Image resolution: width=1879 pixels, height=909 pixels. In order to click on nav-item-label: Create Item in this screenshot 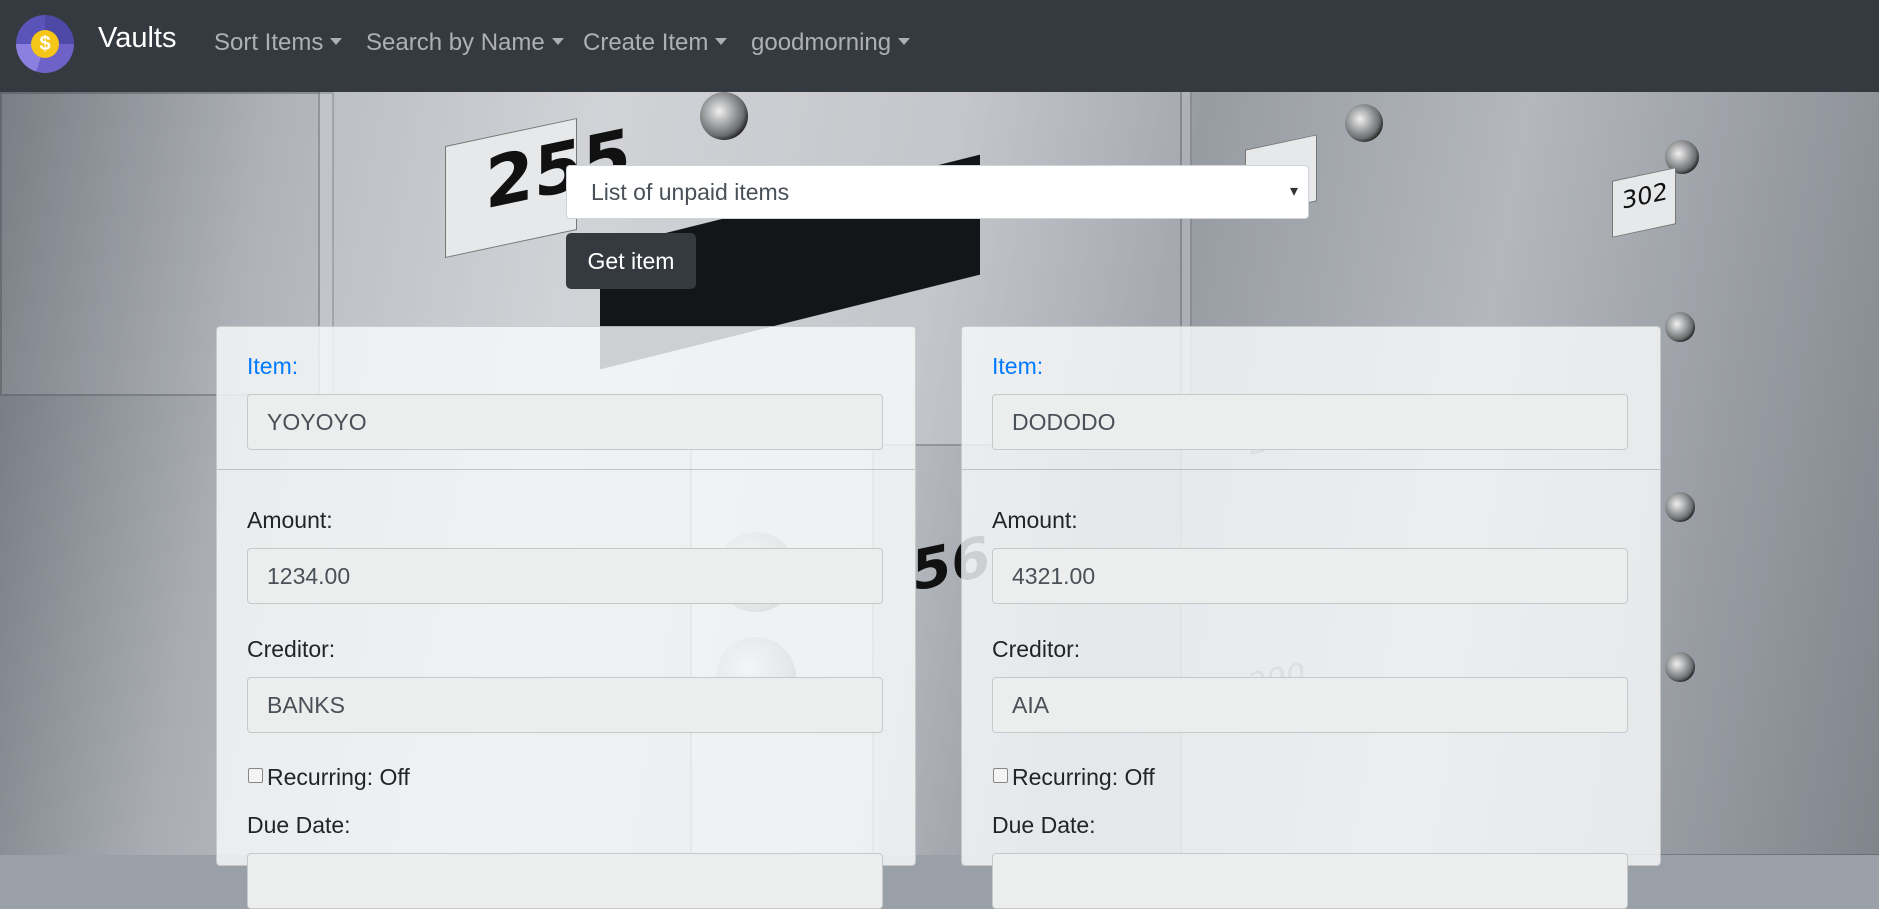, I will do `click(646, 42)`.